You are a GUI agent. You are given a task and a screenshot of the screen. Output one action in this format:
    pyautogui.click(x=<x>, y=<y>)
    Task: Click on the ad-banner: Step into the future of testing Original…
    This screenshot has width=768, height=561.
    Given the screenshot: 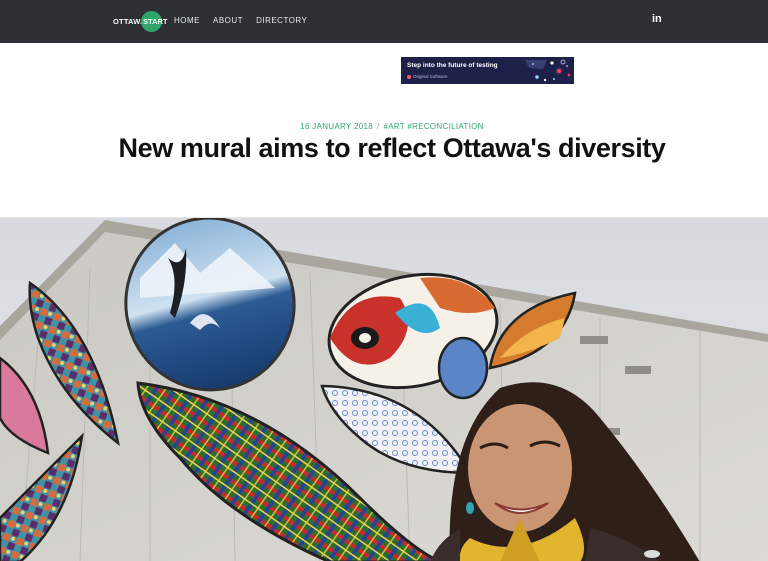 What is the action you would take?
    pyautogui.click(x=487, y=70)
    